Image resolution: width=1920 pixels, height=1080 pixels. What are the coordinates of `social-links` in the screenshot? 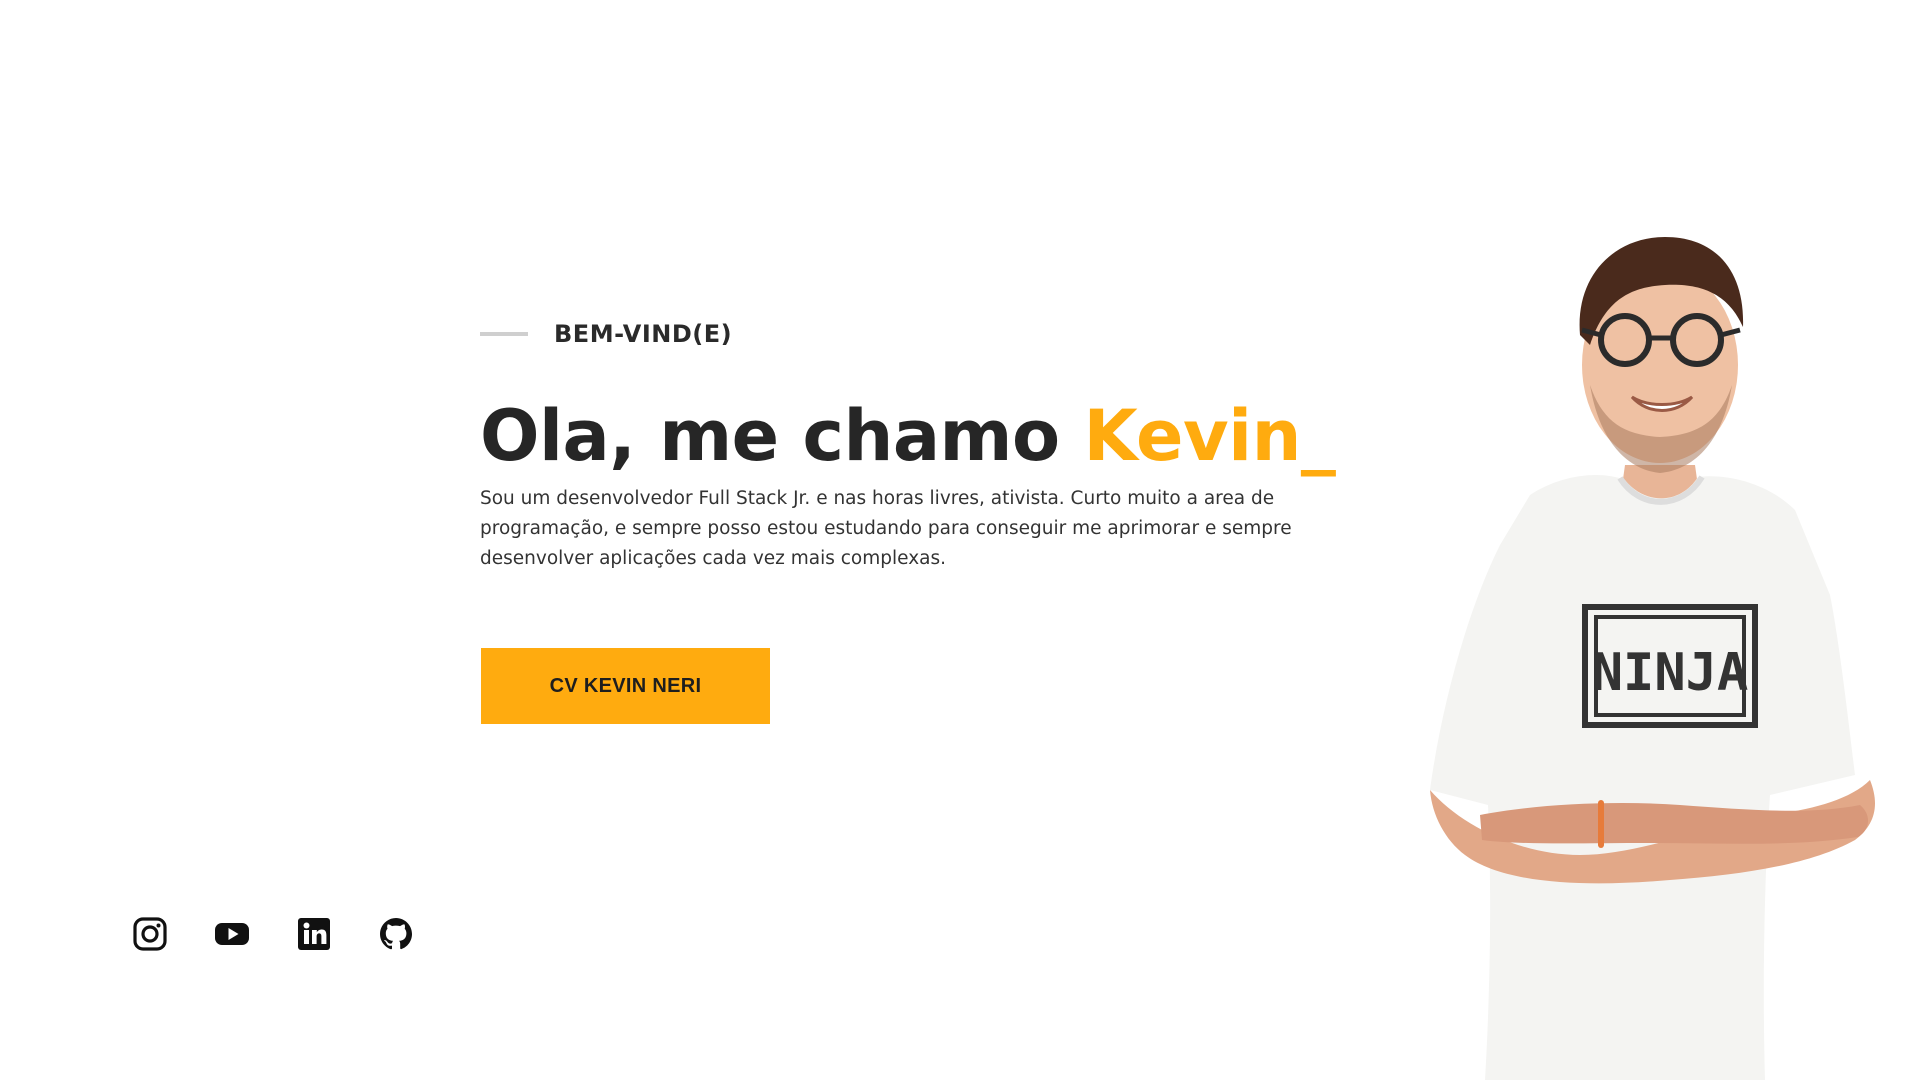 It's located at (273, 934).